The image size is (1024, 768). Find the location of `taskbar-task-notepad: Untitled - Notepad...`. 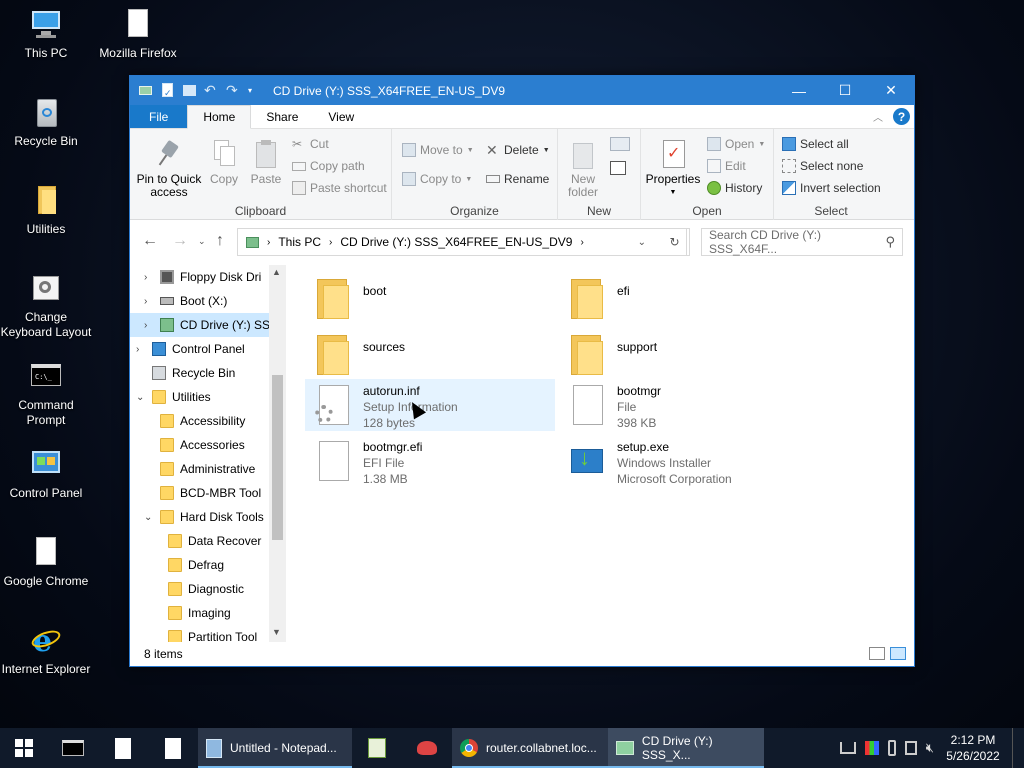

taskbar-task-notepad: Untitled - Notepad... is located at coordinates (275, 748).